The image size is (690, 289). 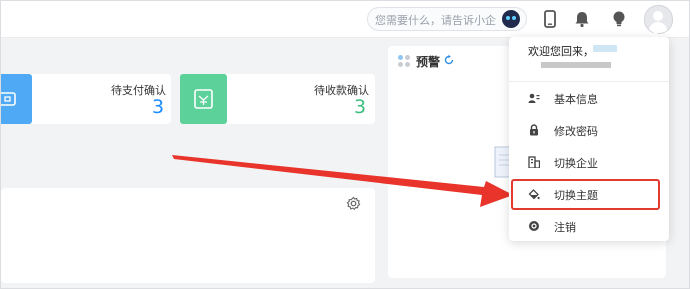 What do you see at coordinates (534, 162) in the screenshot?
I see `building-icon` at bounding box center [534, 162].